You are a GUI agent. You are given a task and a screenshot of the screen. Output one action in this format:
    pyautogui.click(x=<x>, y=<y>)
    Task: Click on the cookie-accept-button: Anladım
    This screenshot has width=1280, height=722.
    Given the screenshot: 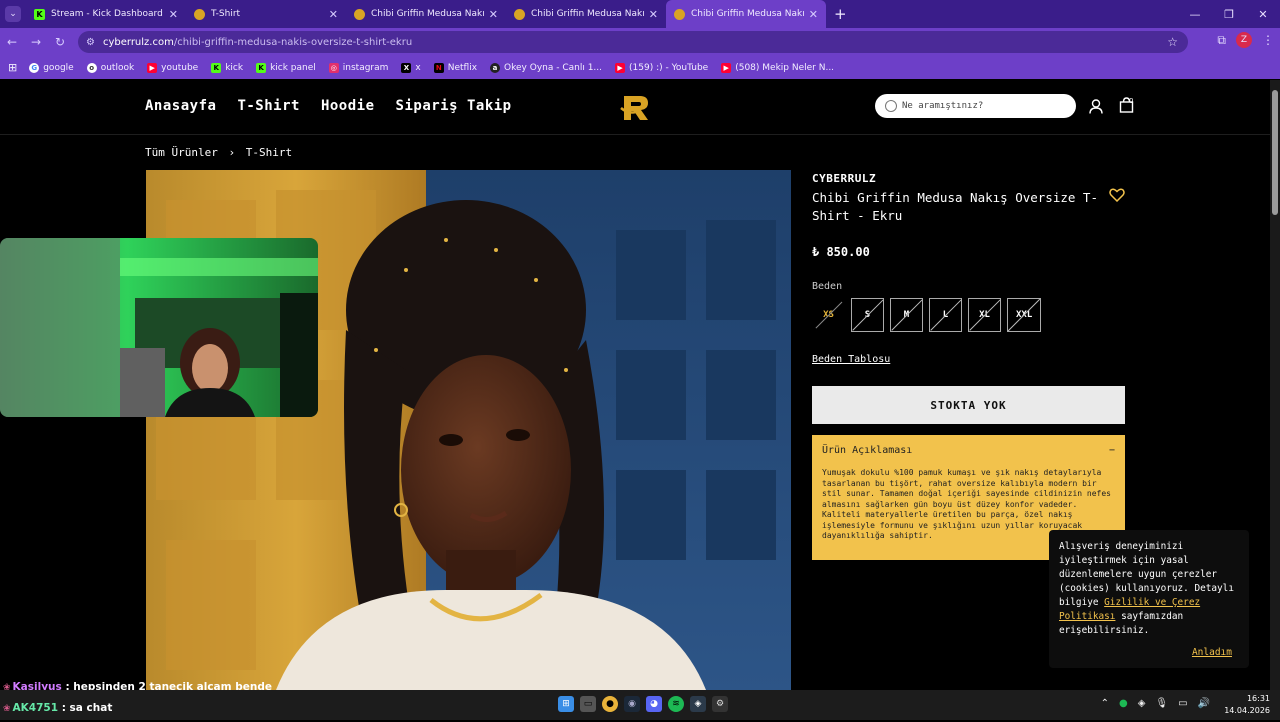 What is the action you would take?
    pyautogui.click(x=1212, y=652)
    